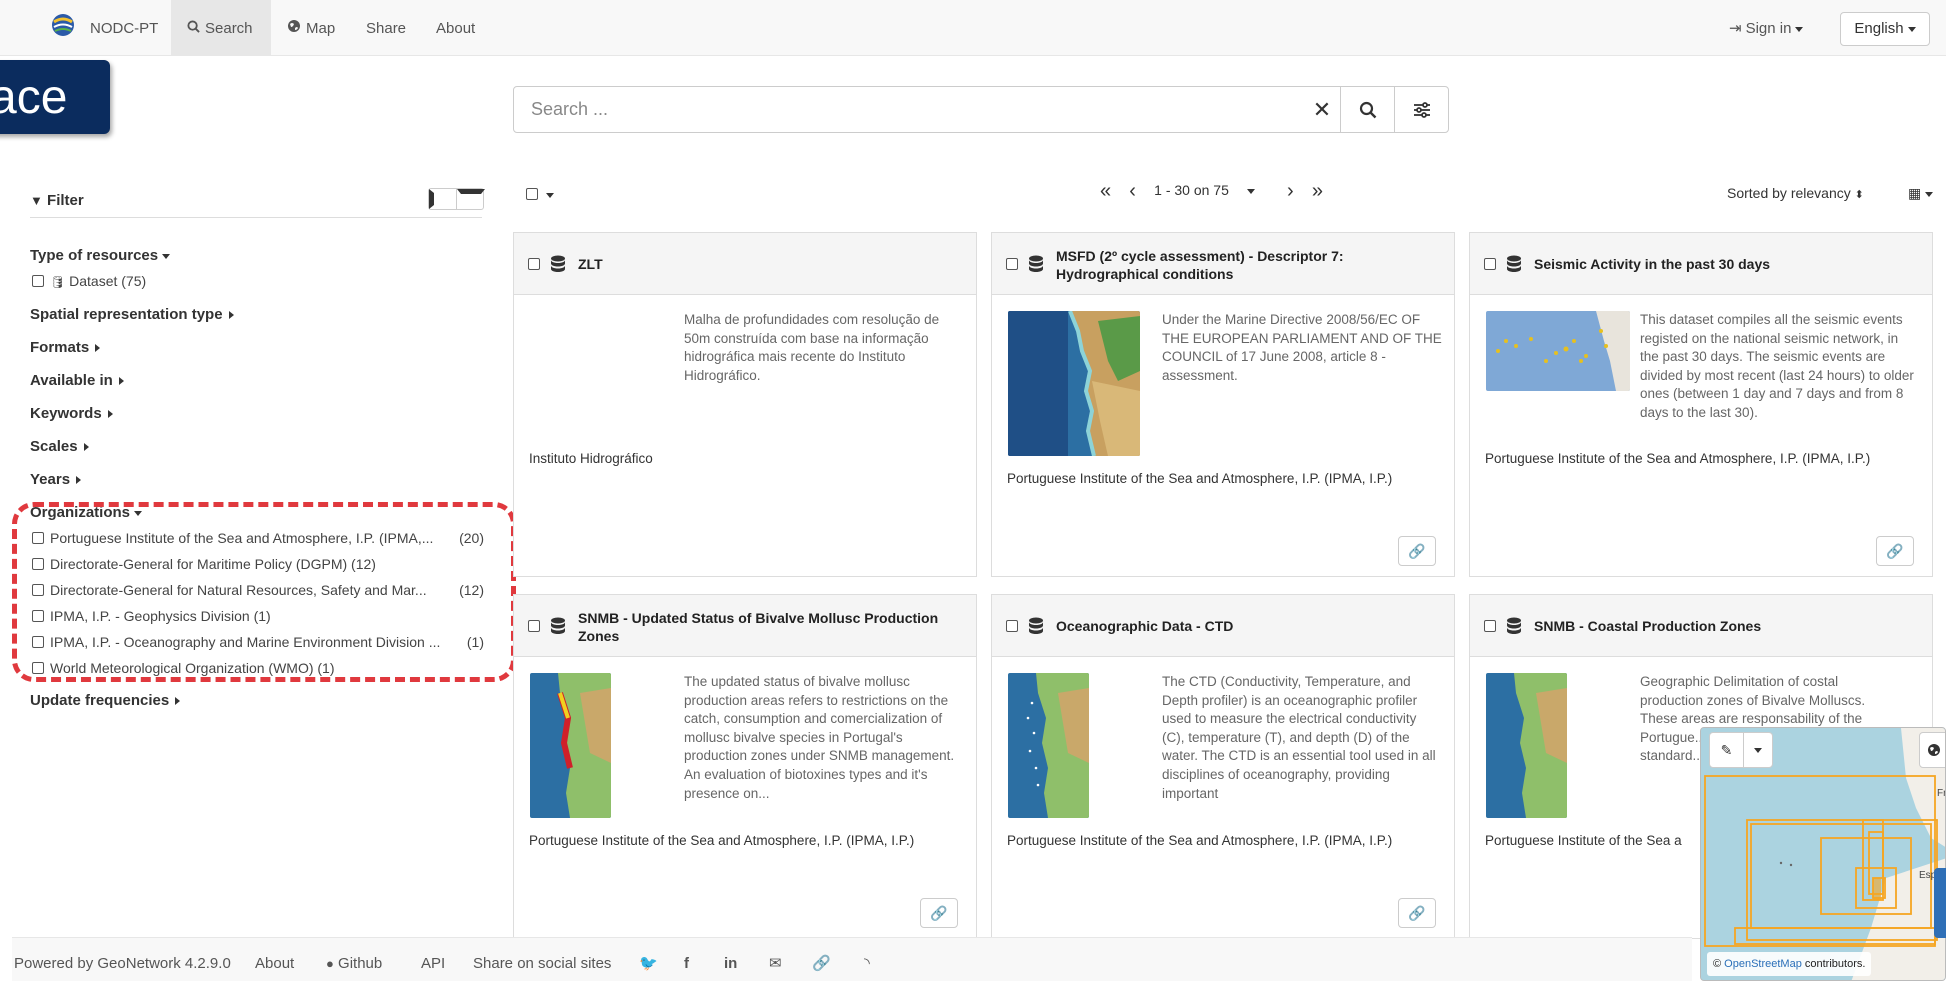 The image size is (1946, 981). Describe the element at coordinates (330, 963) in the screenshot. I see `github-icon: ●` at that location.